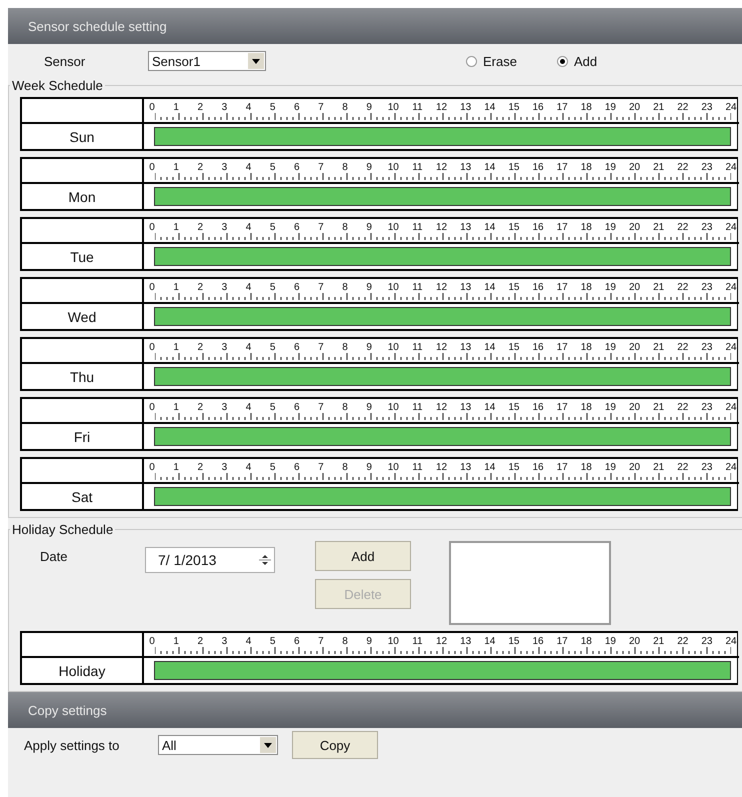 Image resolution: width=742 pixels, height=797 pixels. Describe the element at coordinates (363, 556) in the screenshot. I see `action-button: Add` at that location.